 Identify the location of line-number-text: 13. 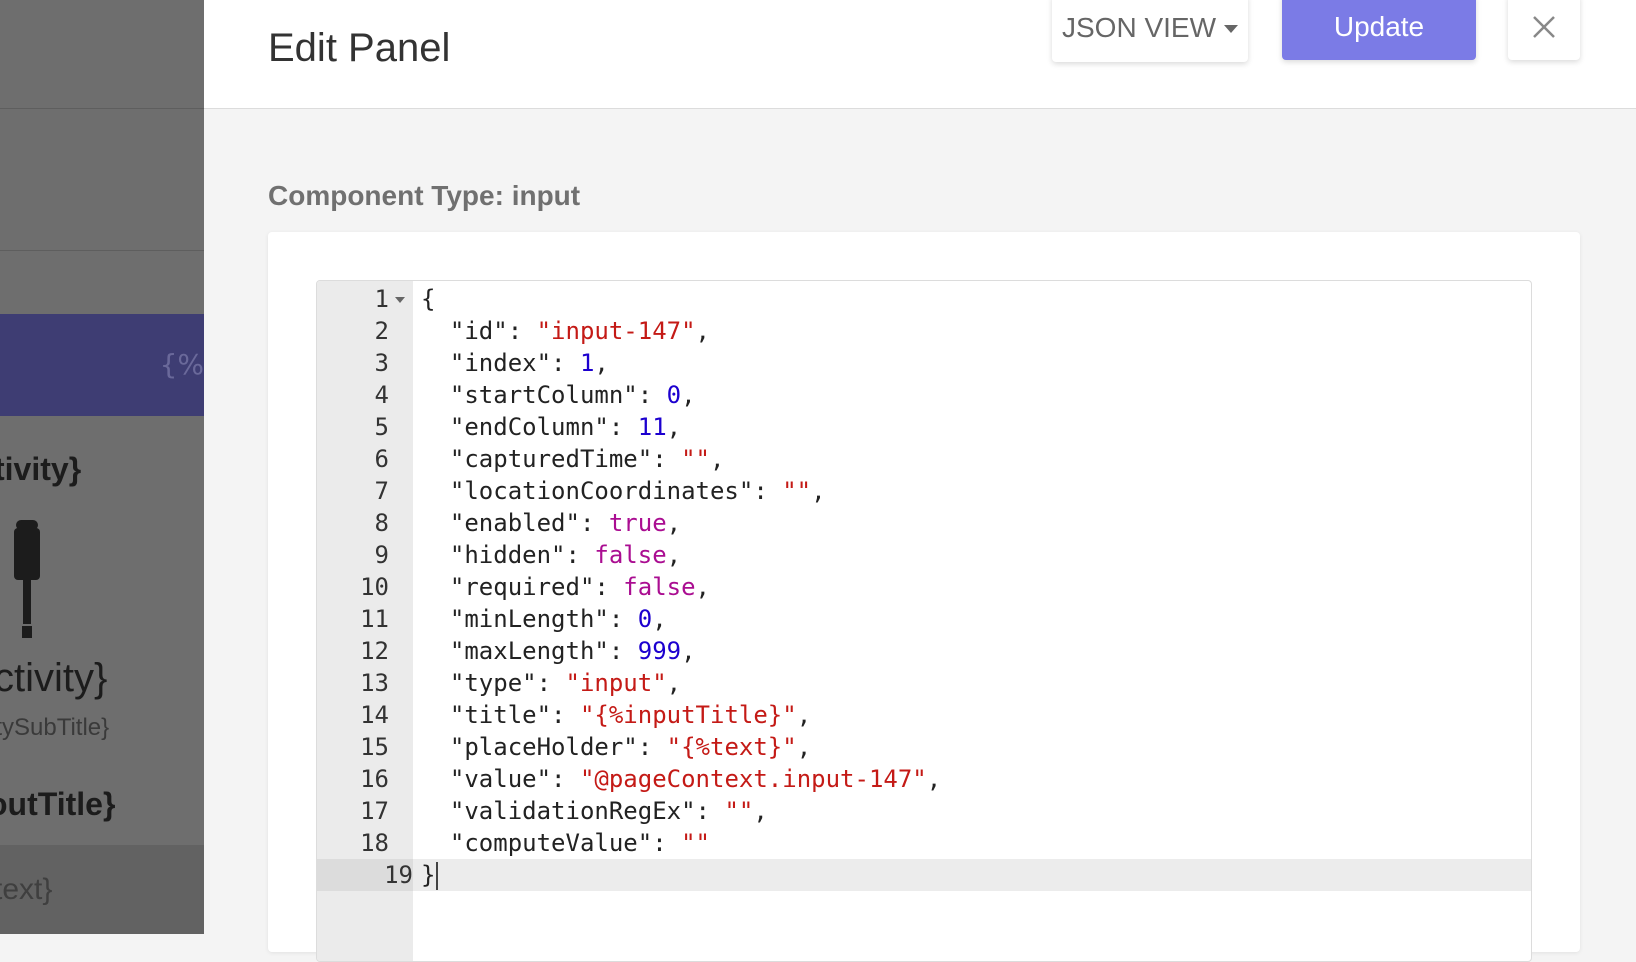
(374, 683).